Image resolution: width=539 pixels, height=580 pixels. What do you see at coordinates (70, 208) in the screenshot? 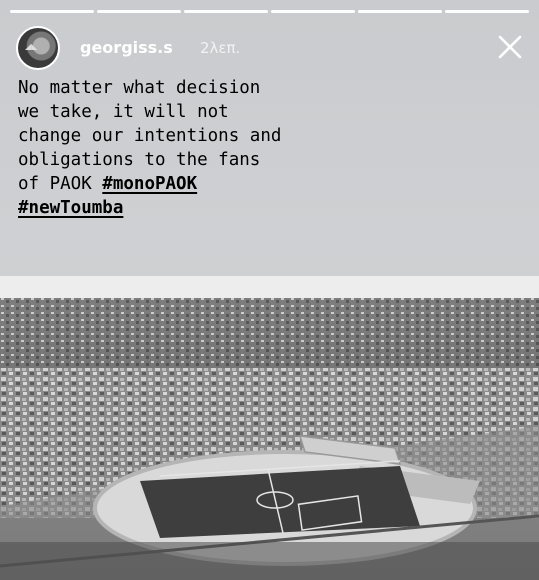
I see `hashtag-link: #newToumba` at bounding box center [70, 208].